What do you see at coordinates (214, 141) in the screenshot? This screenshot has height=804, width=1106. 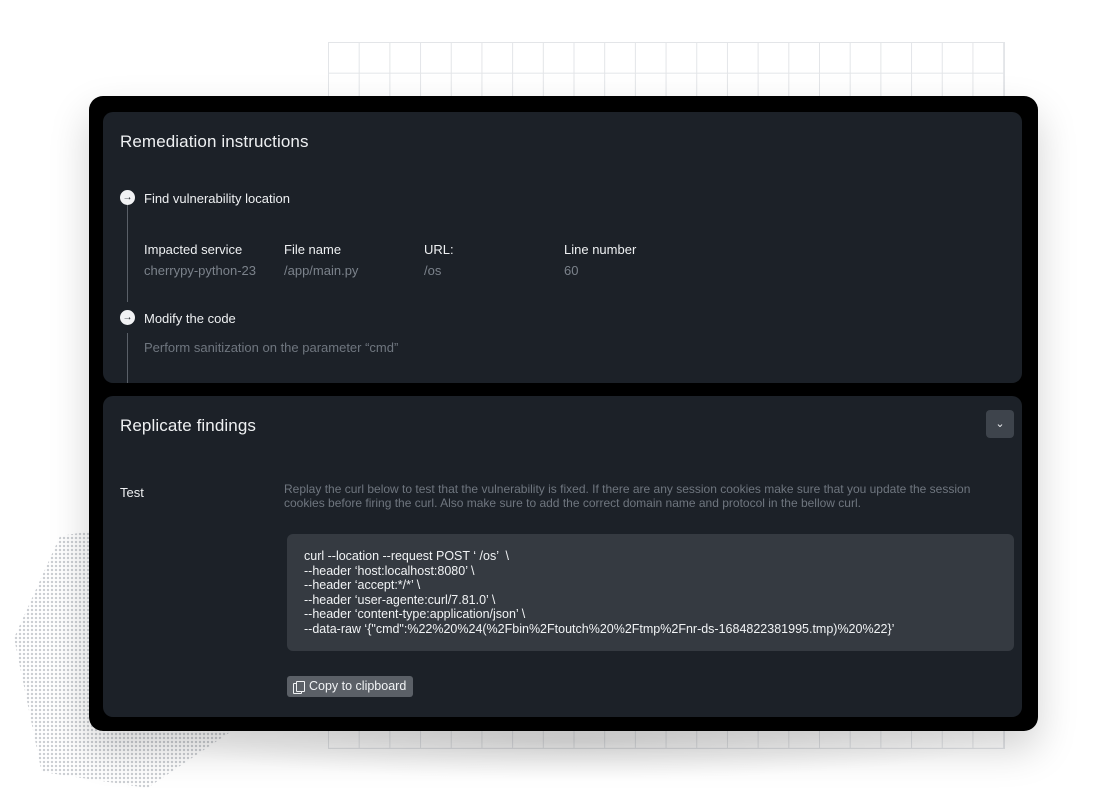 I see `remediation-title: Remediation instructions` at bounding box center [214, 141].